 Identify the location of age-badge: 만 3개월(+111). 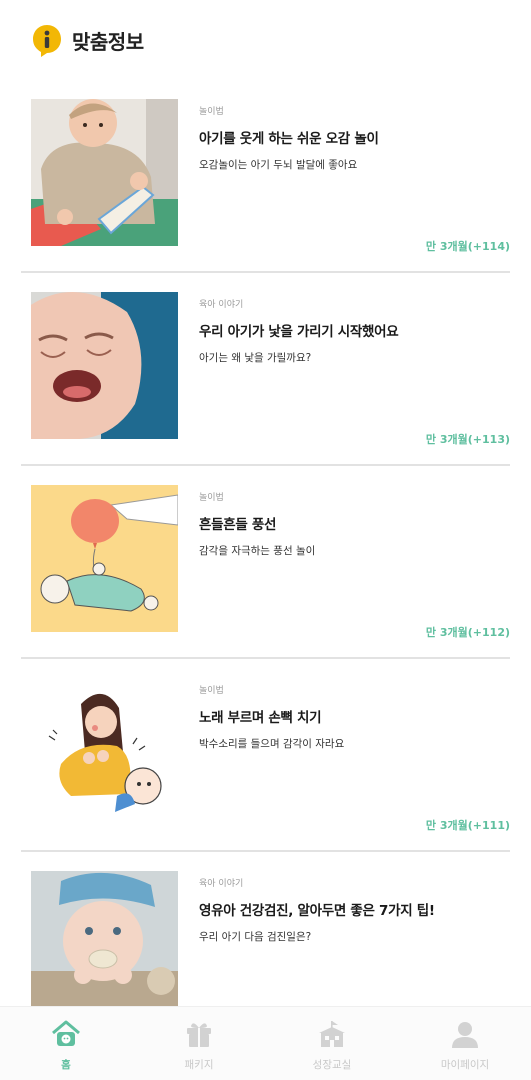
(467, 825).